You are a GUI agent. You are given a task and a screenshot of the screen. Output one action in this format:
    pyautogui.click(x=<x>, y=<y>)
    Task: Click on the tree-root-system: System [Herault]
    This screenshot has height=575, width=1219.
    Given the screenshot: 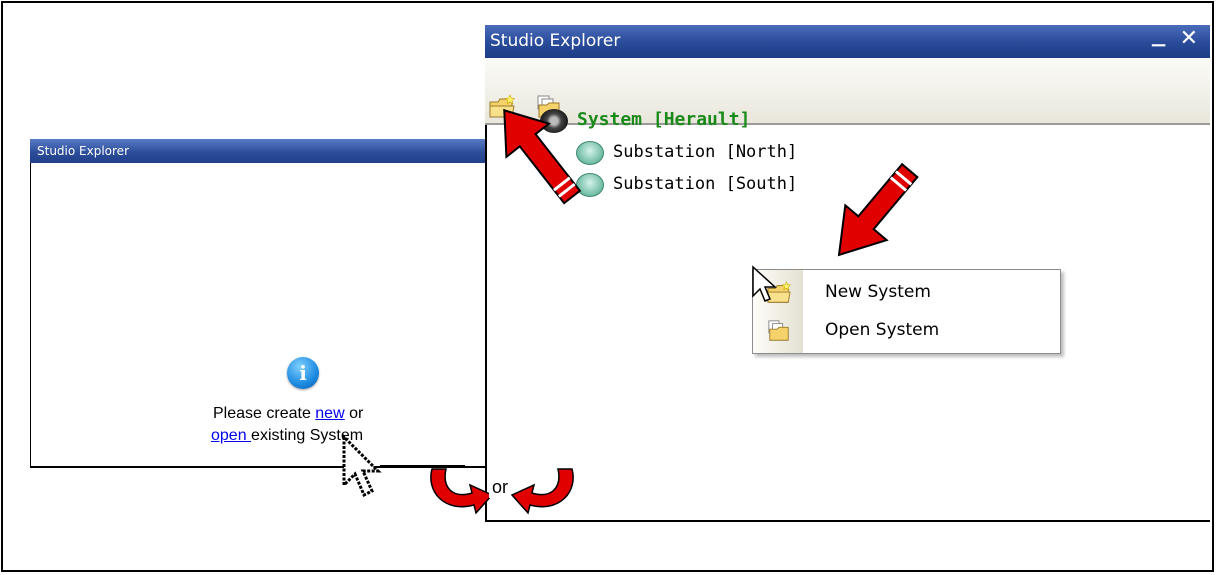 What is the action you would take?
    pyautogui.click(x=663, y=119)
    